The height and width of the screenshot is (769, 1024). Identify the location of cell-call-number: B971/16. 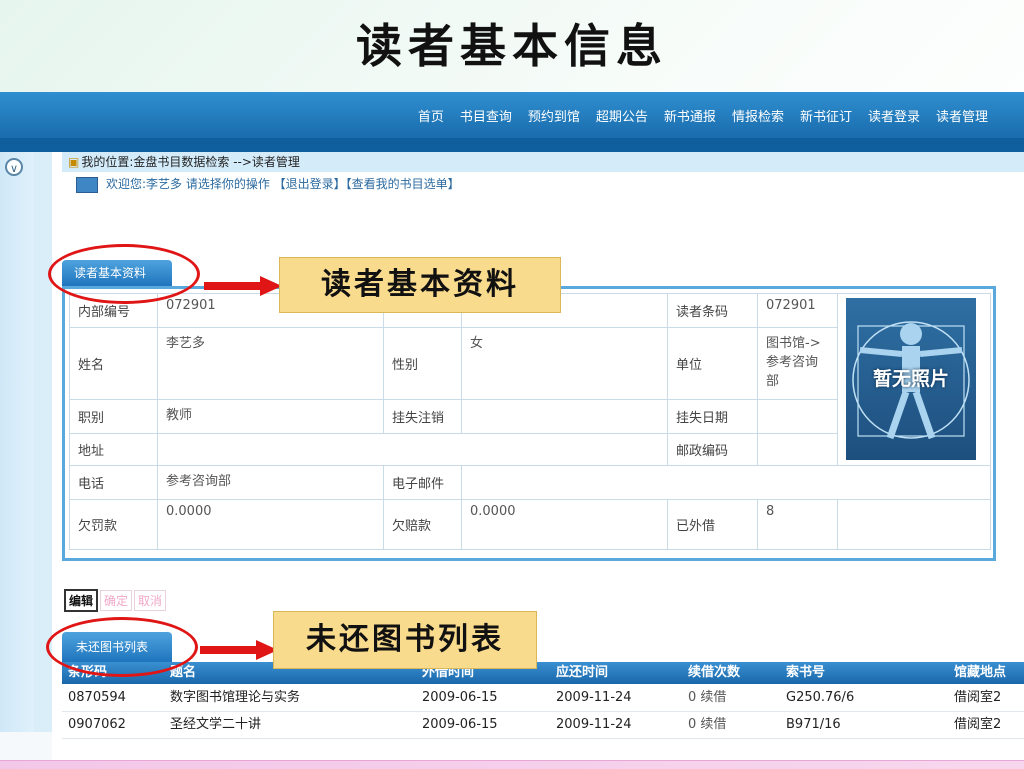
(813, 724).